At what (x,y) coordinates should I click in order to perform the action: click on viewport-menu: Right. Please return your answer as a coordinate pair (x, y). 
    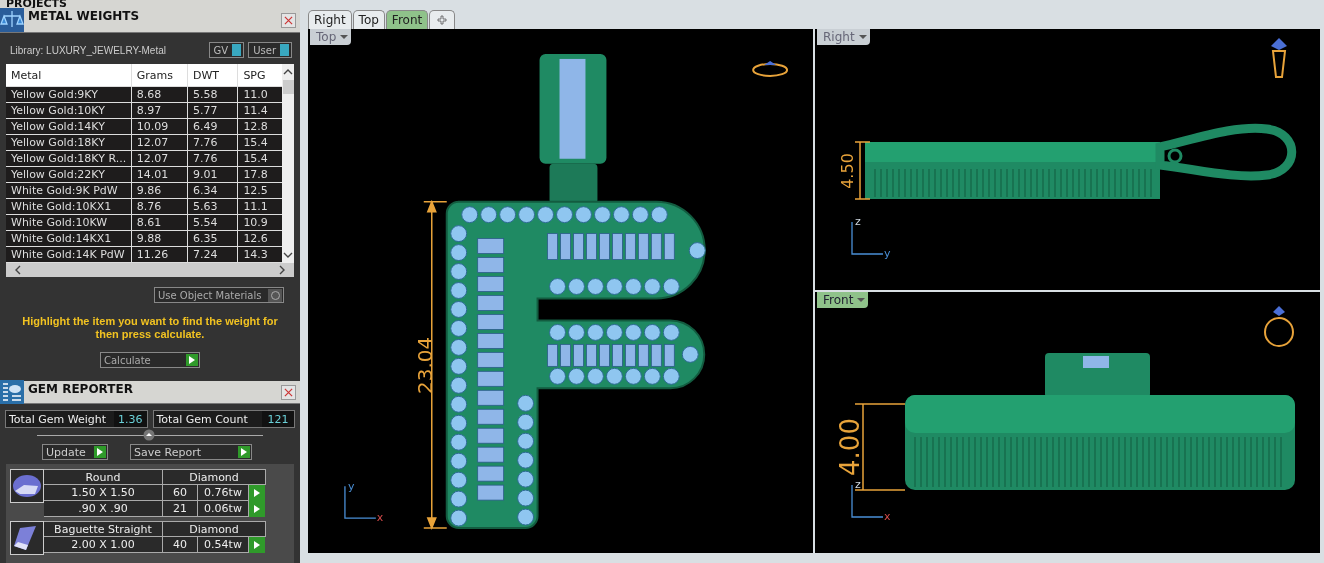
    Looking at the image, I should click on (843, 37).